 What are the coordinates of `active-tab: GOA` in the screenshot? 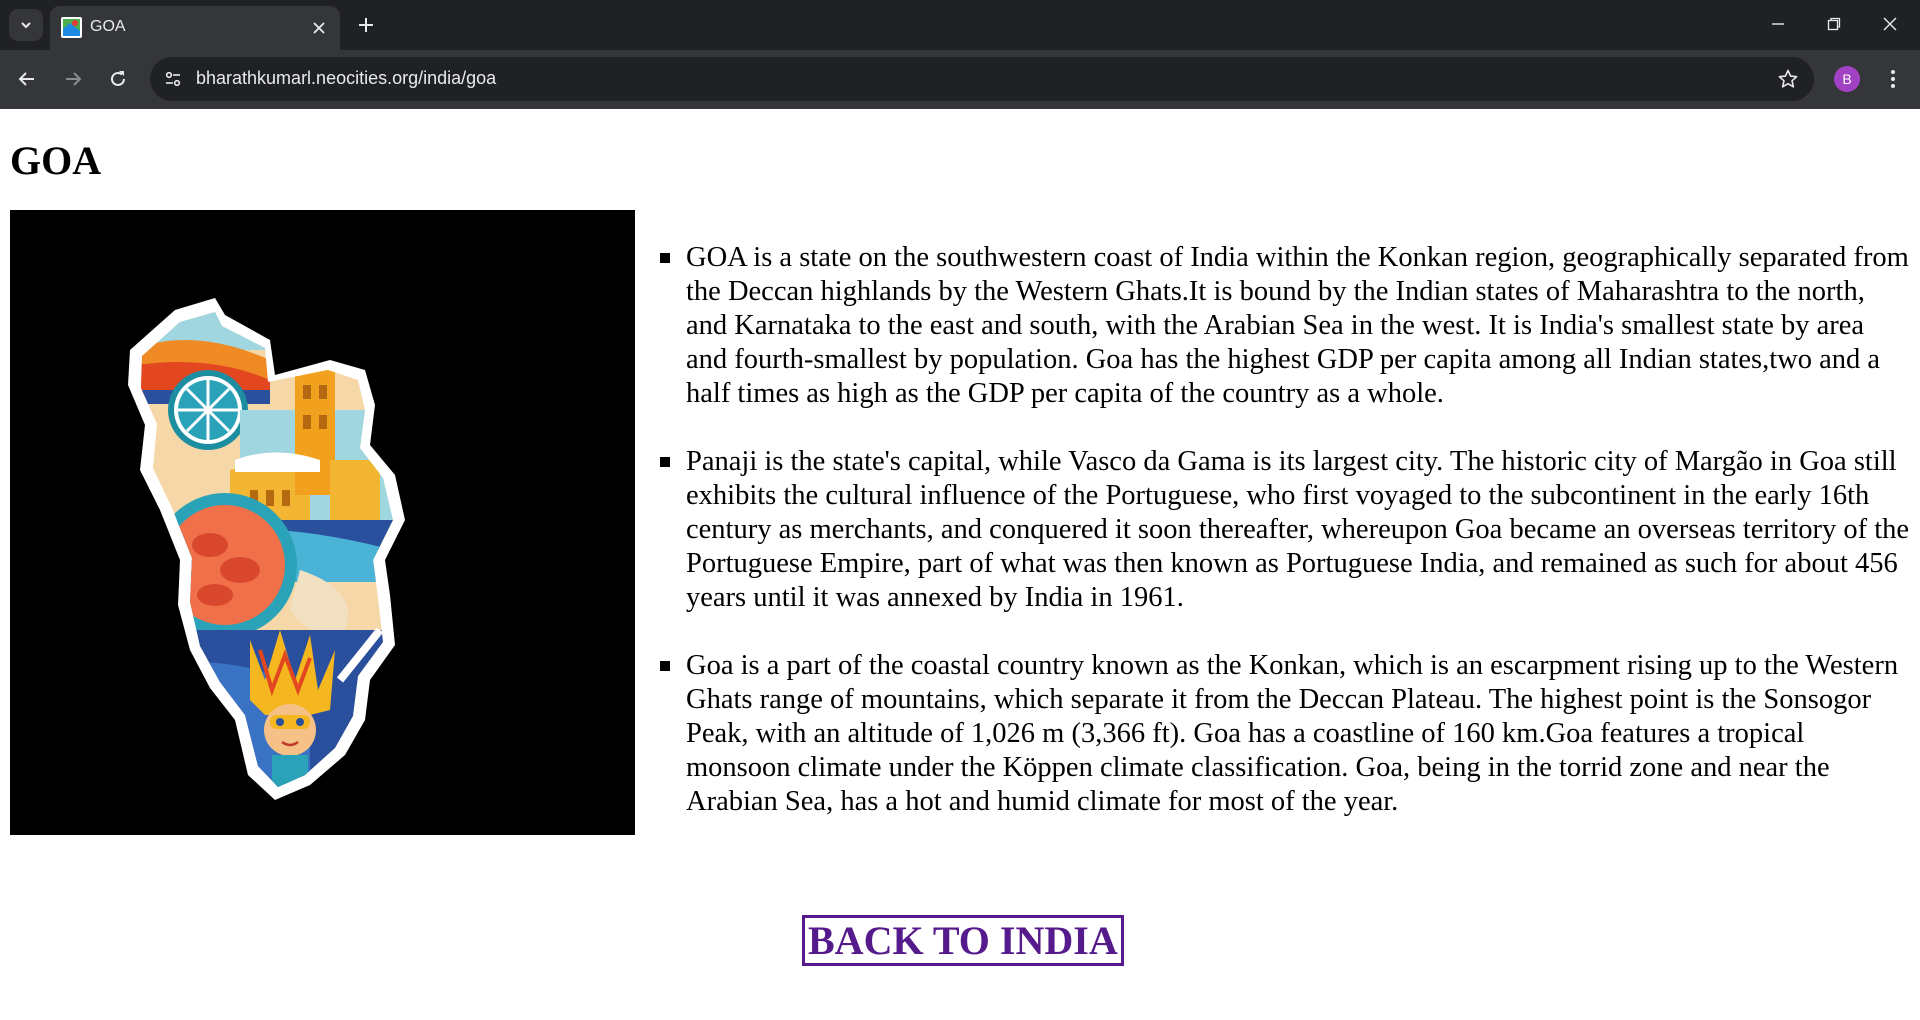 It's located at (195, 28).